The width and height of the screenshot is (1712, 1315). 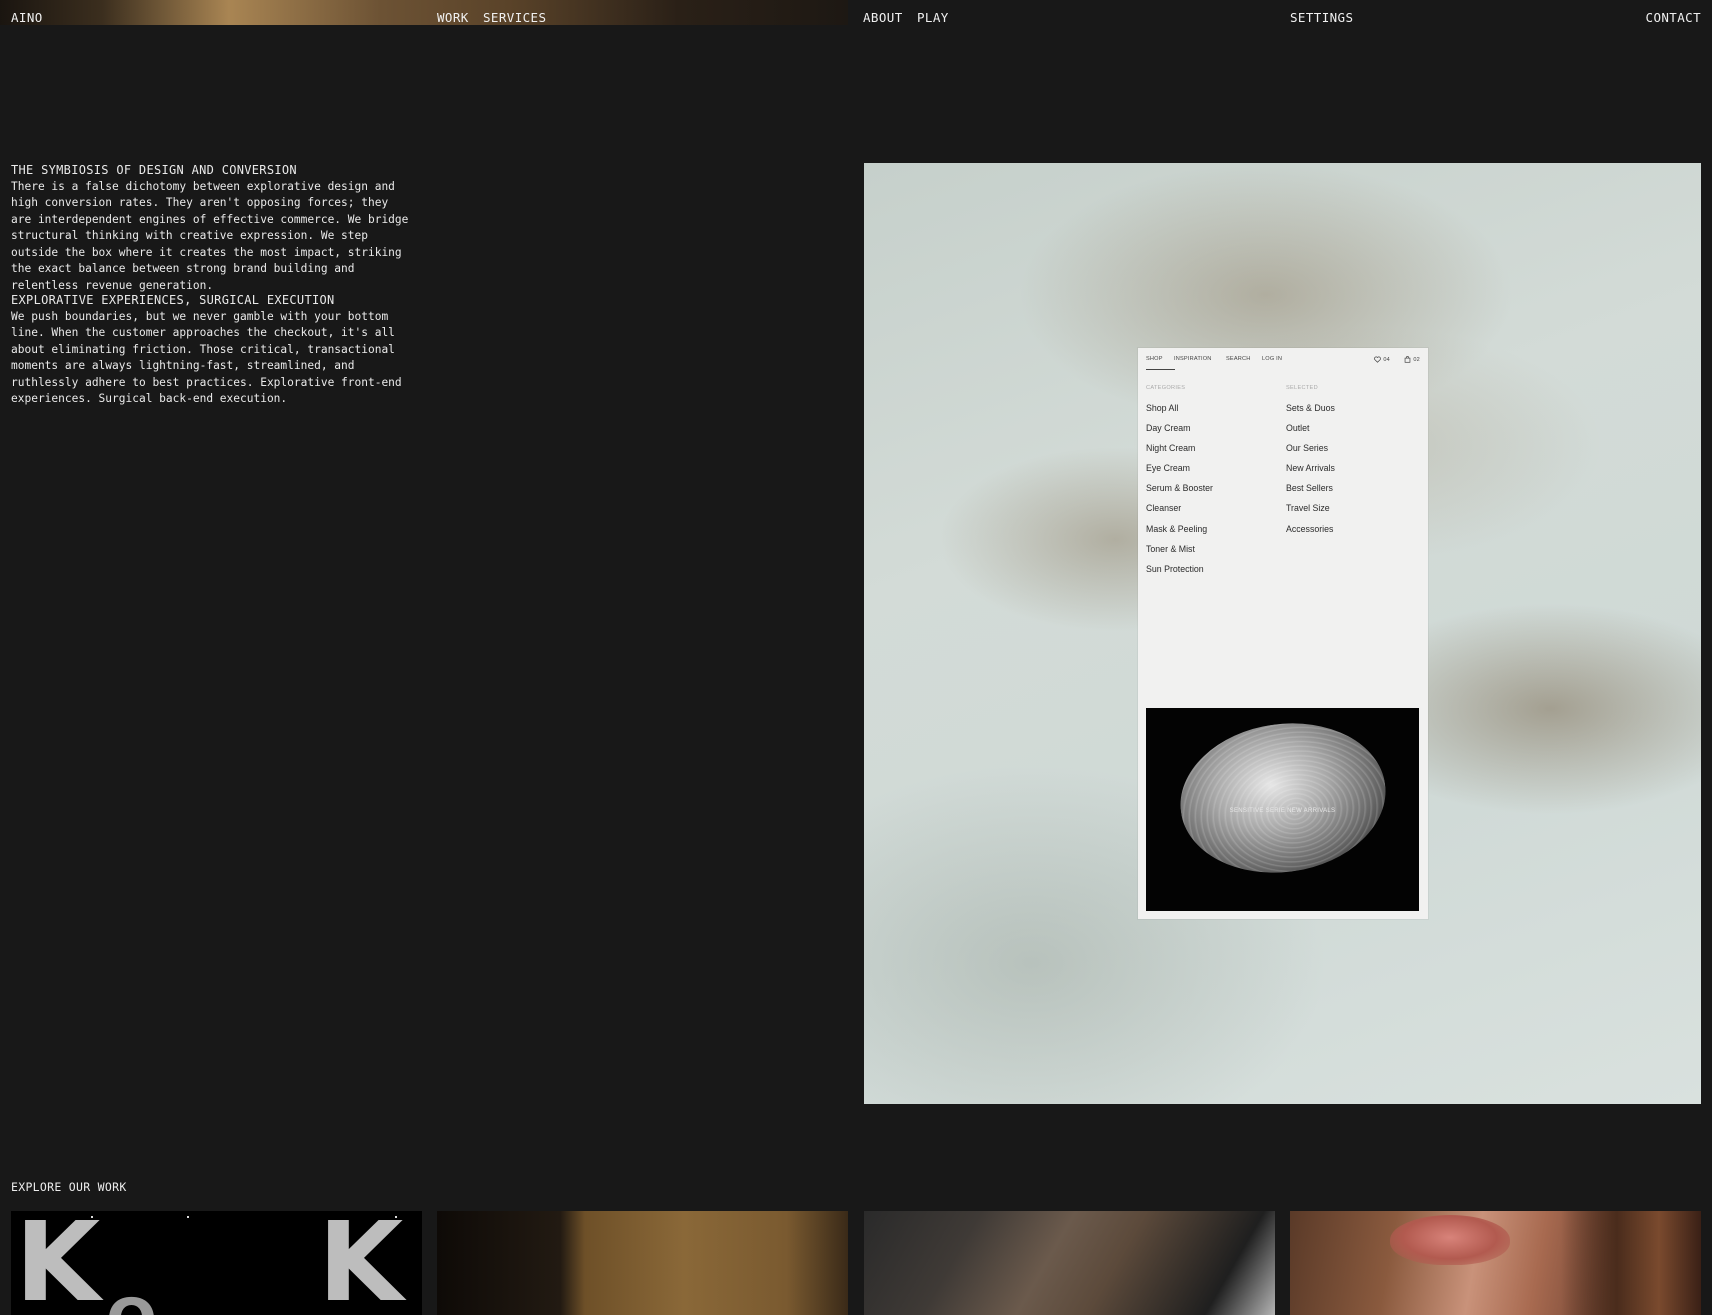 I want to click on mockup-wishlist: 04, so click(x=1382, y=359).